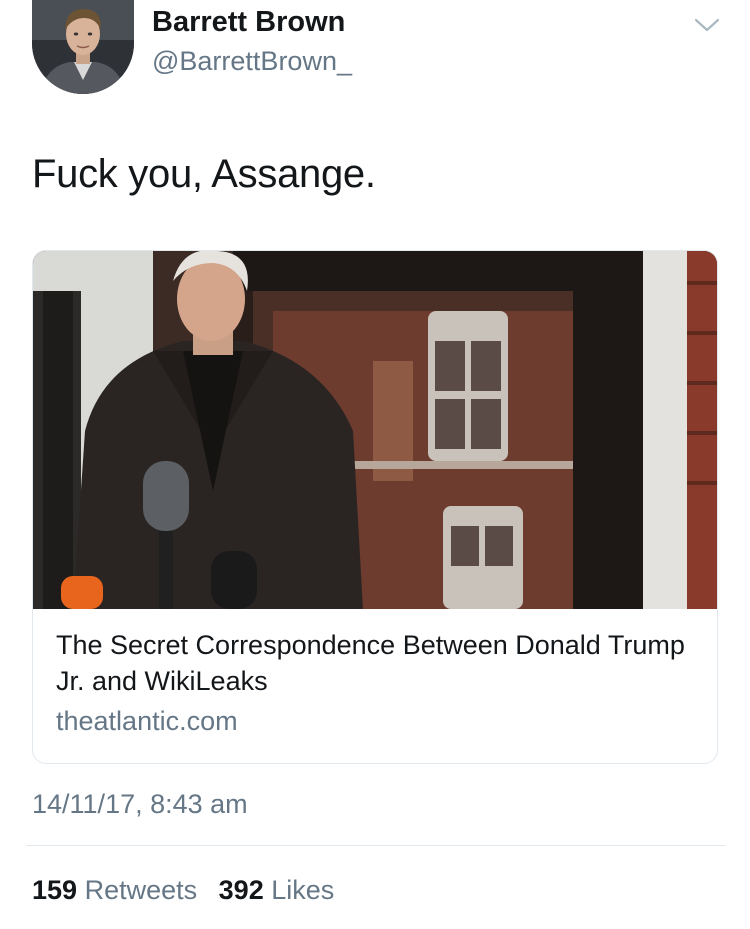 The image size is (750, 929). I want to click on likes-label: Likes, so click(303, 890).